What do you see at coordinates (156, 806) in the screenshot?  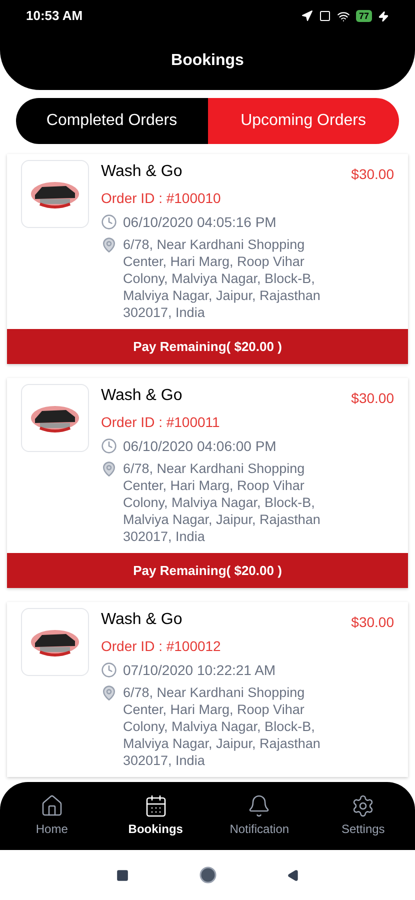 I see `calendar-icon` at bounding box center [156, 806].